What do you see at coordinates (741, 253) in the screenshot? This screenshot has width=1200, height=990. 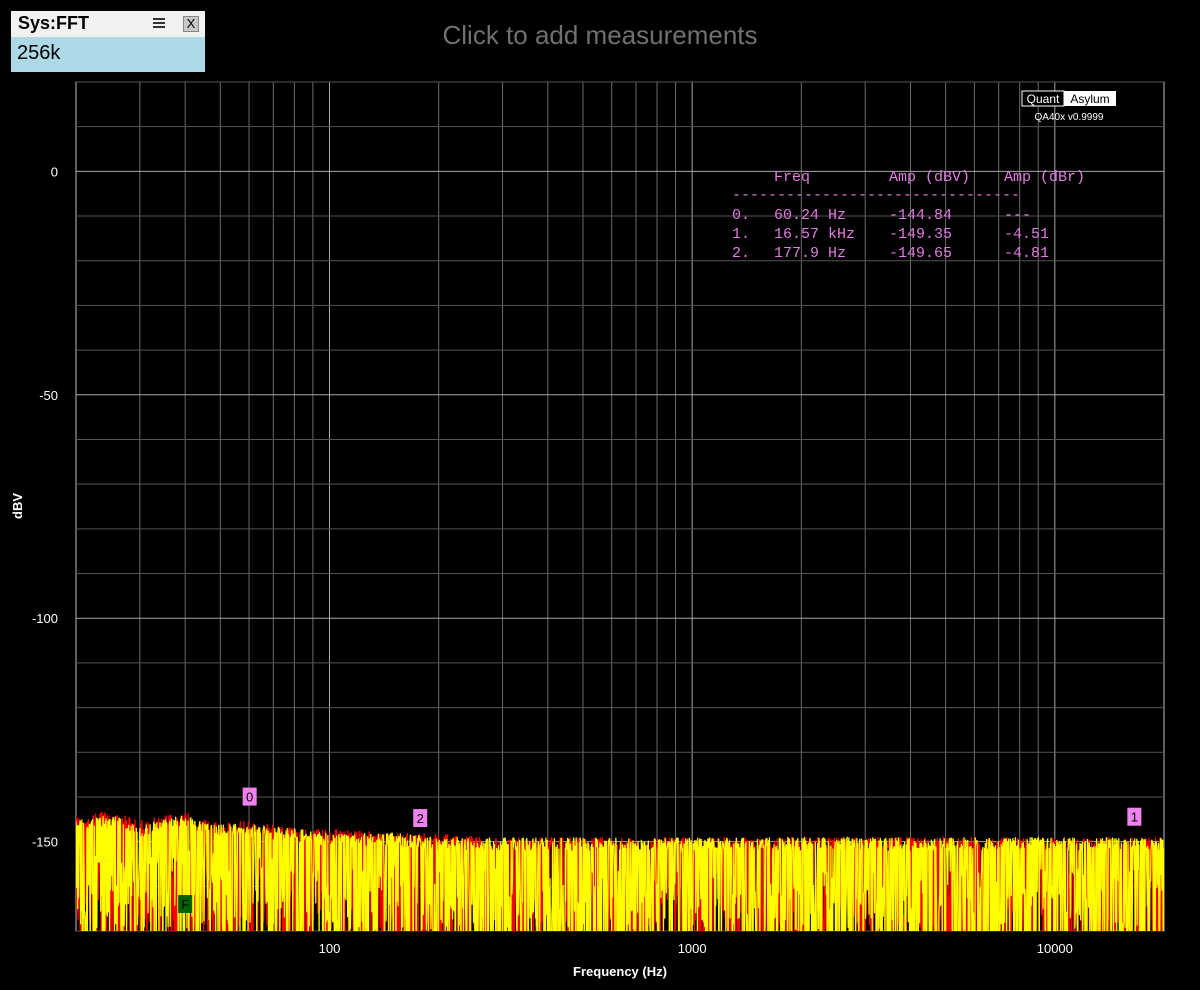 I see `row-2-index: 2.` at bounding box center [741, 253].